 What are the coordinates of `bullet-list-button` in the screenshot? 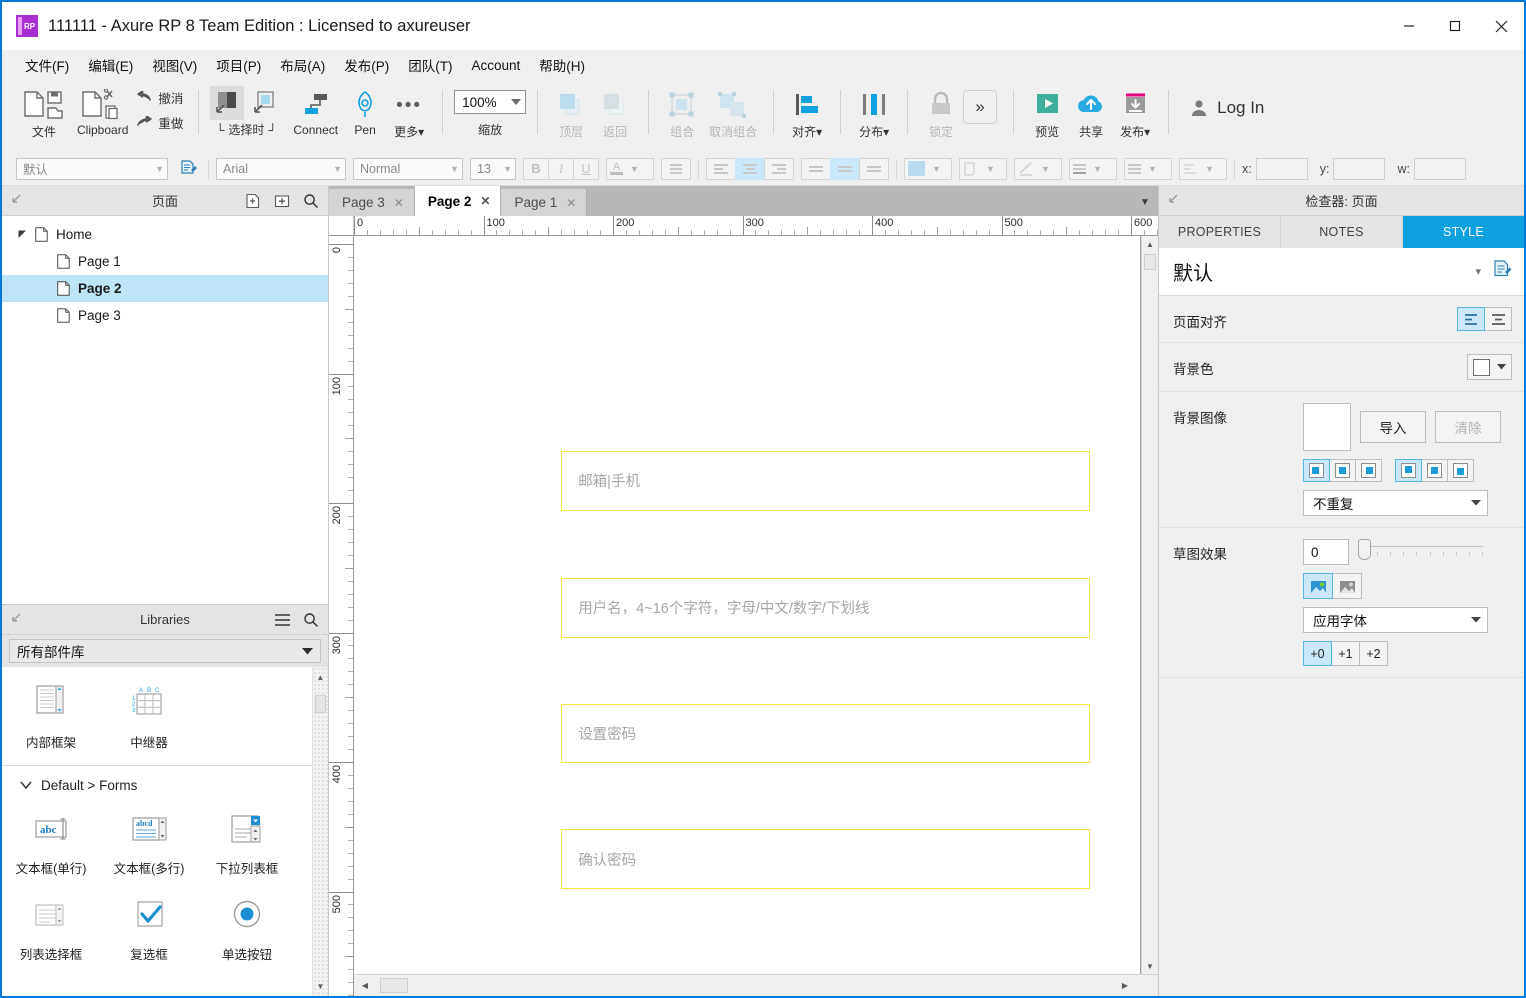 It's located at (676, 168).